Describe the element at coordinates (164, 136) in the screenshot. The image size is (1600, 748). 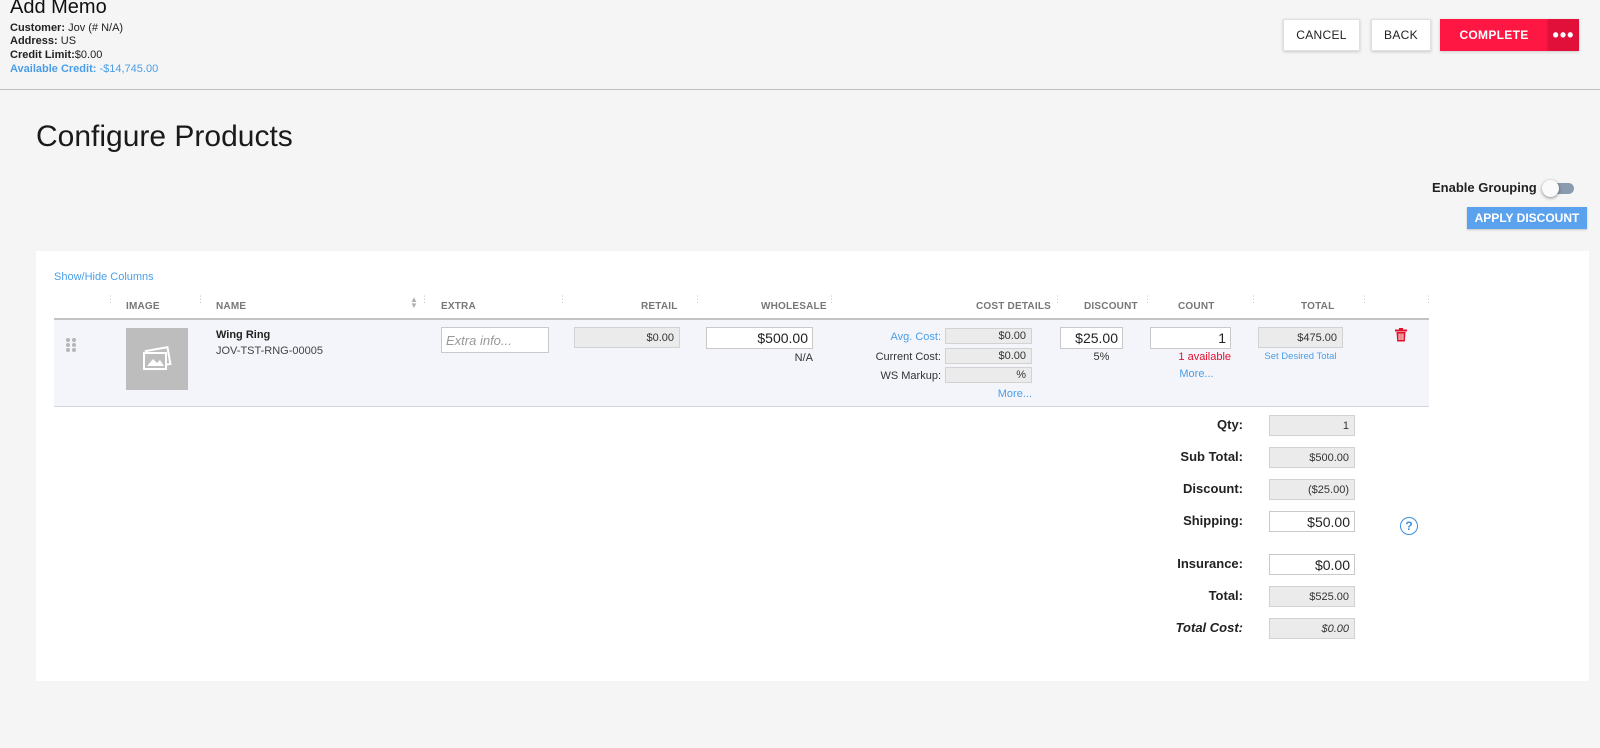
I see `page-title: Configure Products` at that location.